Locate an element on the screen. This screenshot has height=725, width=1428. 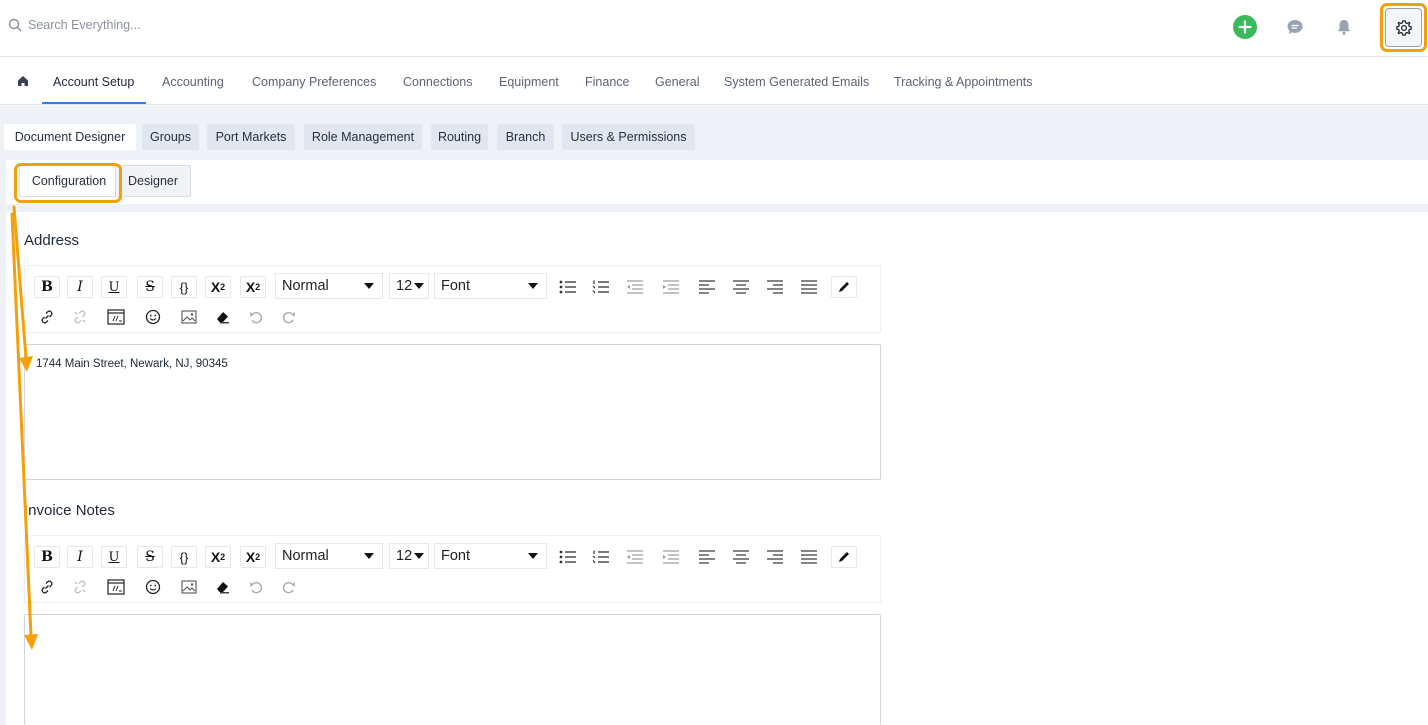
outdent-icon is located at coordinates (635, 287).